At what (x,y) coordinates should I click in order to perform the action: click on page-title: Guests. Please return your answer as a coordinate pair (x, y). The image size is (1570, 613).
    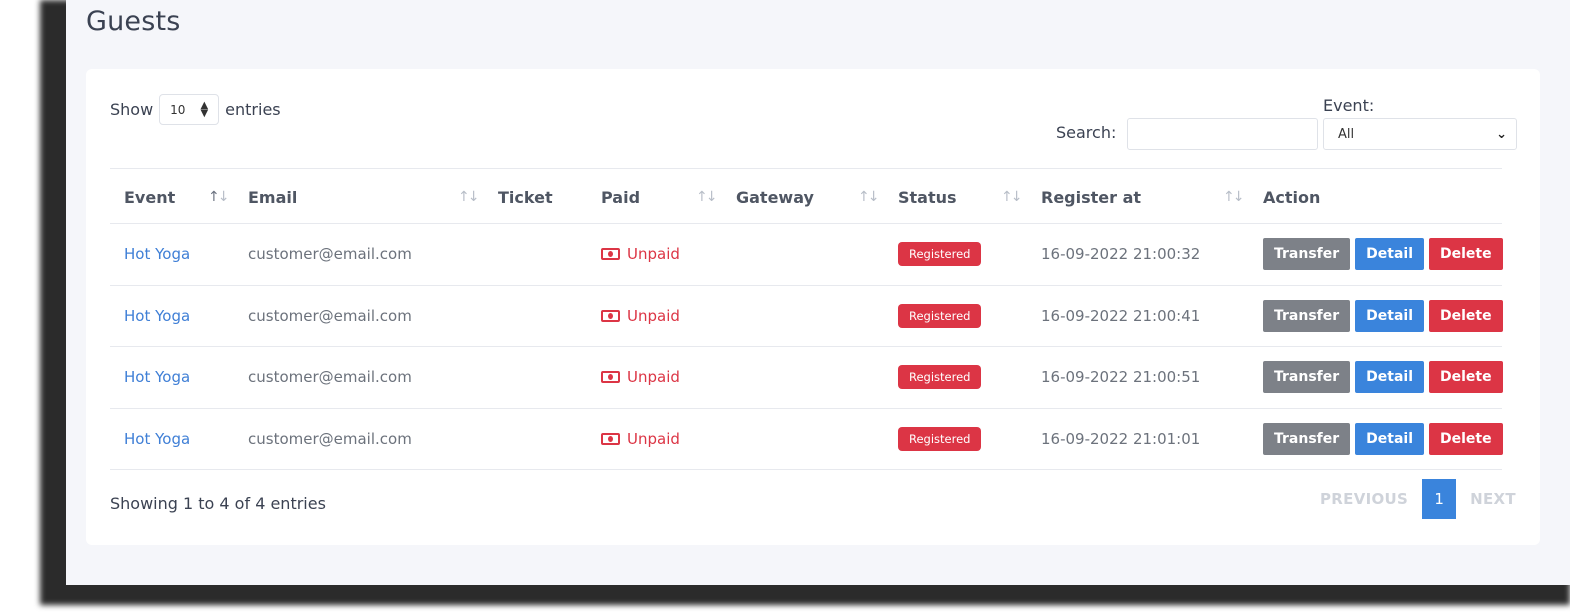
    Looking at the image, I should click on (133, 21).